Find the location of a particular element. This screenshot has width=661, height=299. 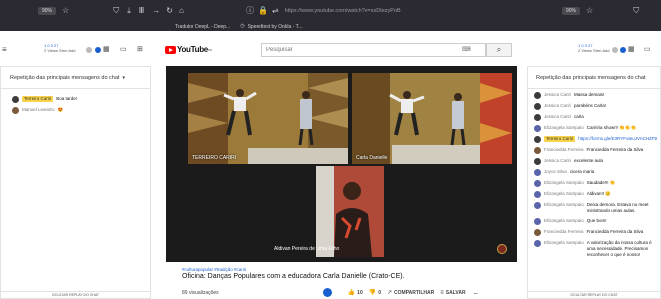

share-icon: ↗ is located at coordinates (389, 293).